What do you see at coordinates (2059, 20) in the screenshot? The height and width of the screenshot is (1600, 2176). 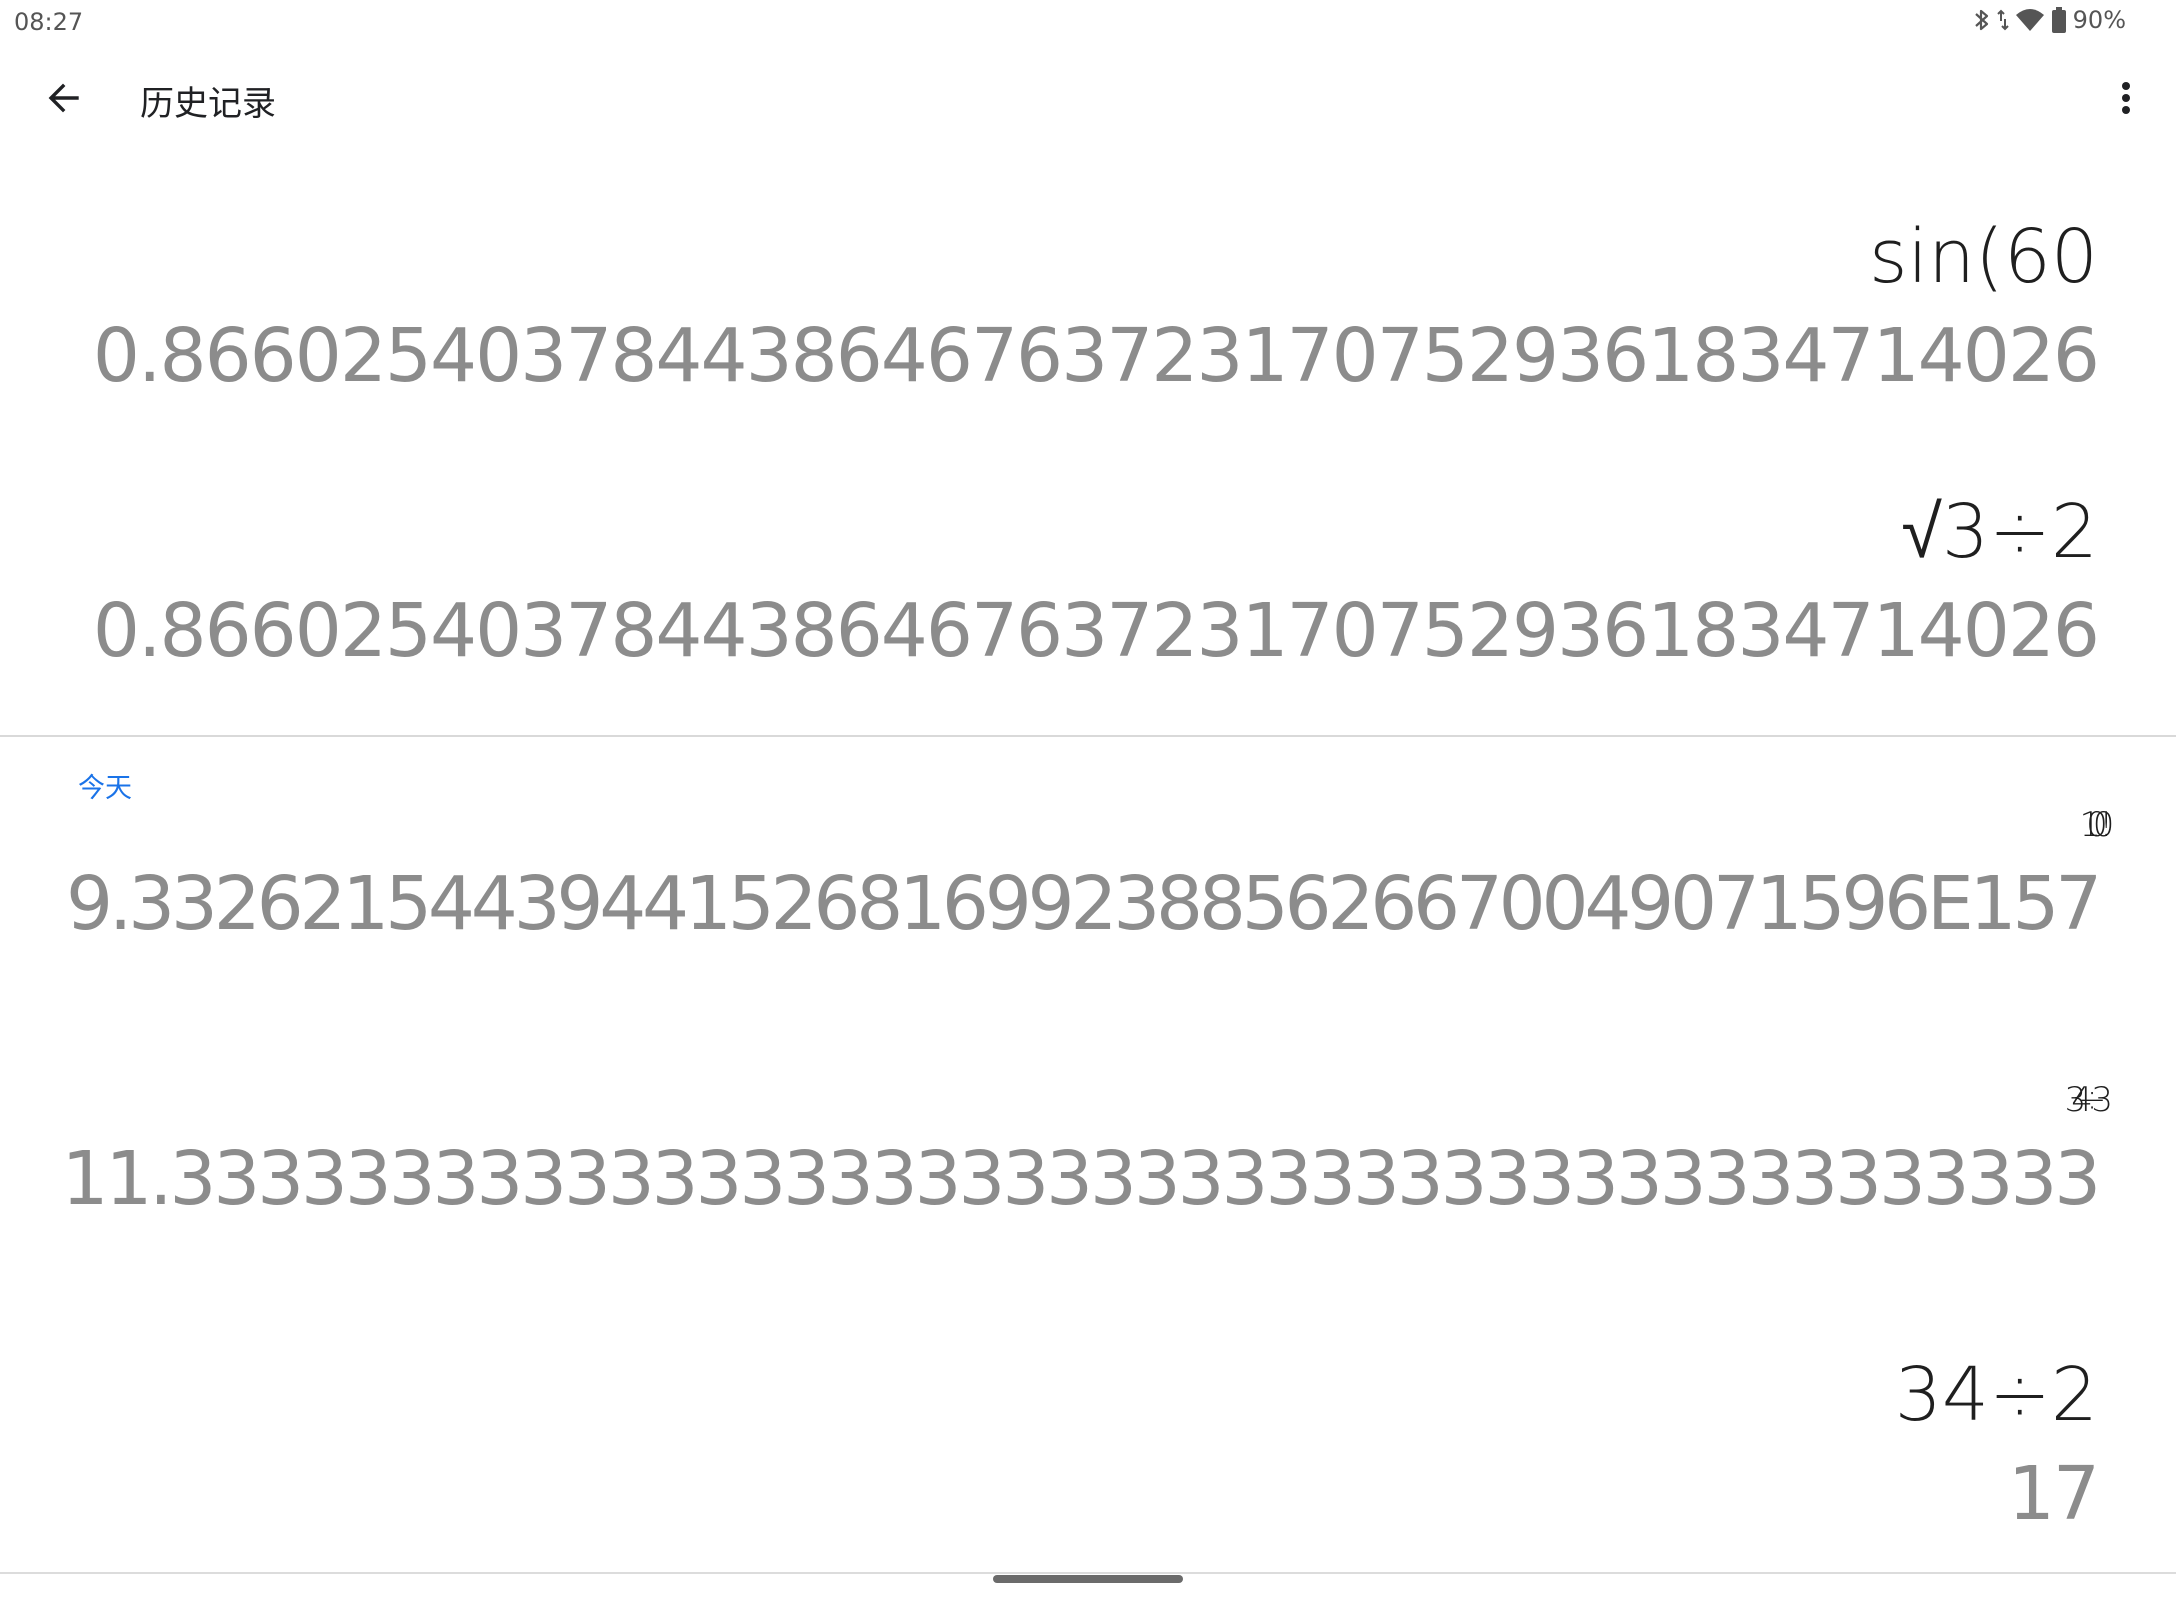 I see `battery-icon` at bounding box center [2059, 20].